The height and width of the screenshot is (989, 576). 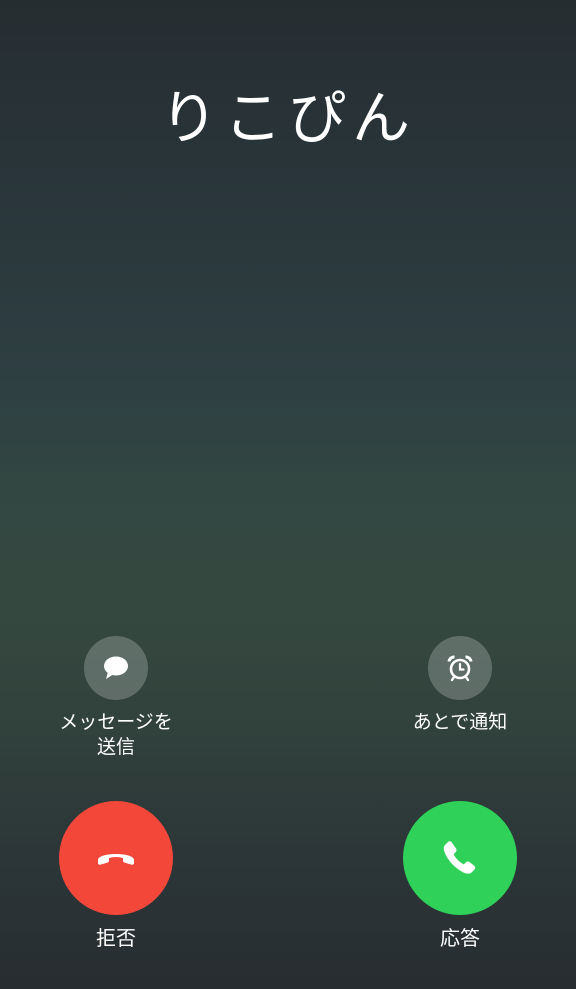 I want to click on caller-name: りこぴん, so click(x=287, y=118).